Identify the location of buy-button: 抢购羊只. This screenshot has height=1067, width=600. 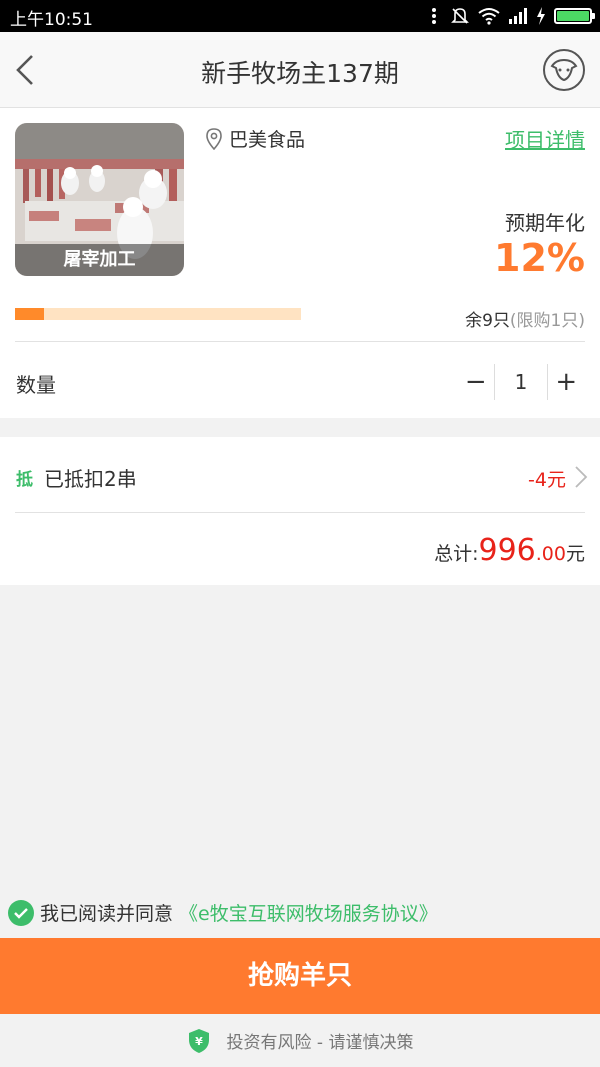
(300, 976).